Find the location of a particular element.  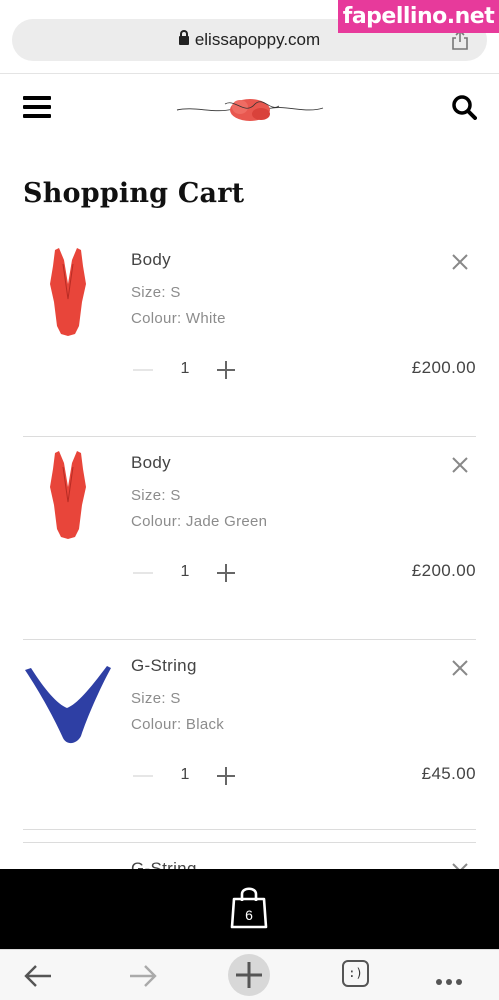

item-price: £45.00 is located at coordinates (448, 773).